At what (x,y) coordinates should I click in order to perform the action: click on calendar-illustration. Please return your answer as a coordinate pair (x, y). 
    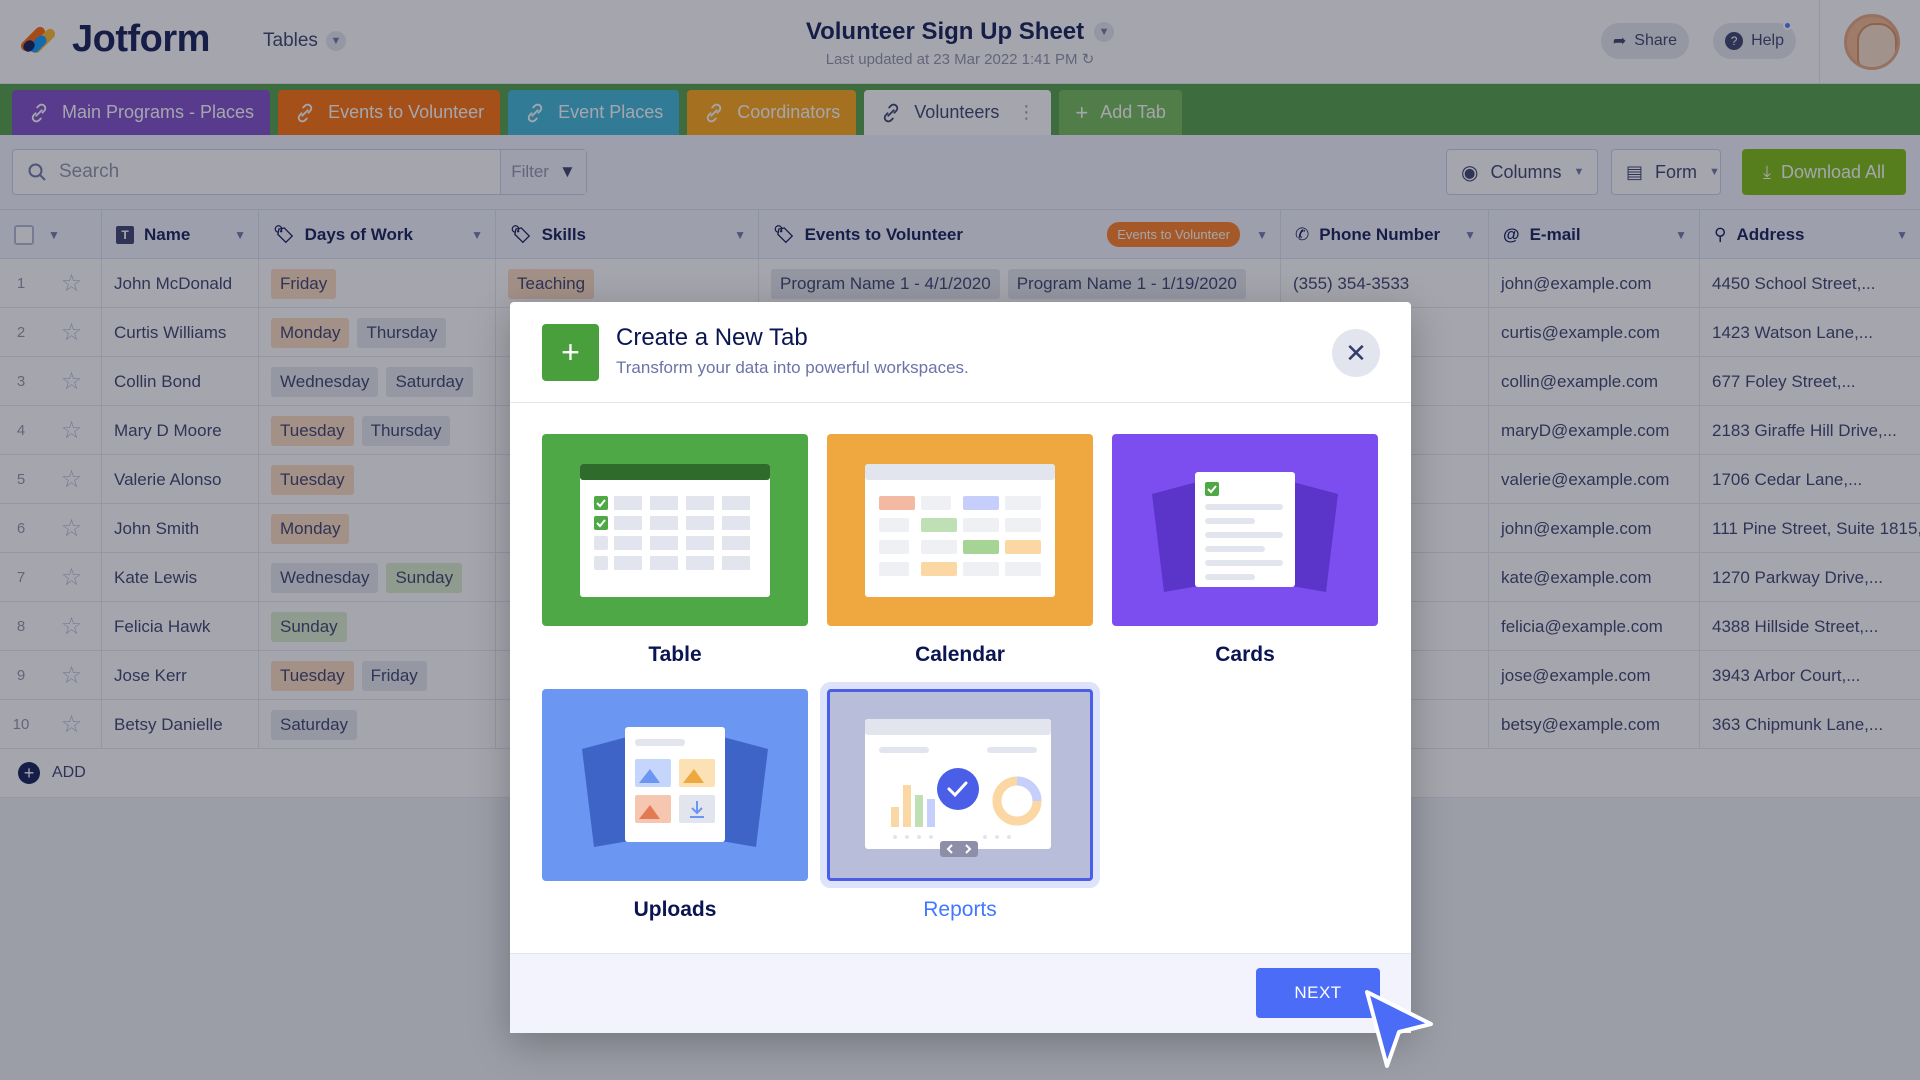
    Looking at the image, I should click on (960, 530).